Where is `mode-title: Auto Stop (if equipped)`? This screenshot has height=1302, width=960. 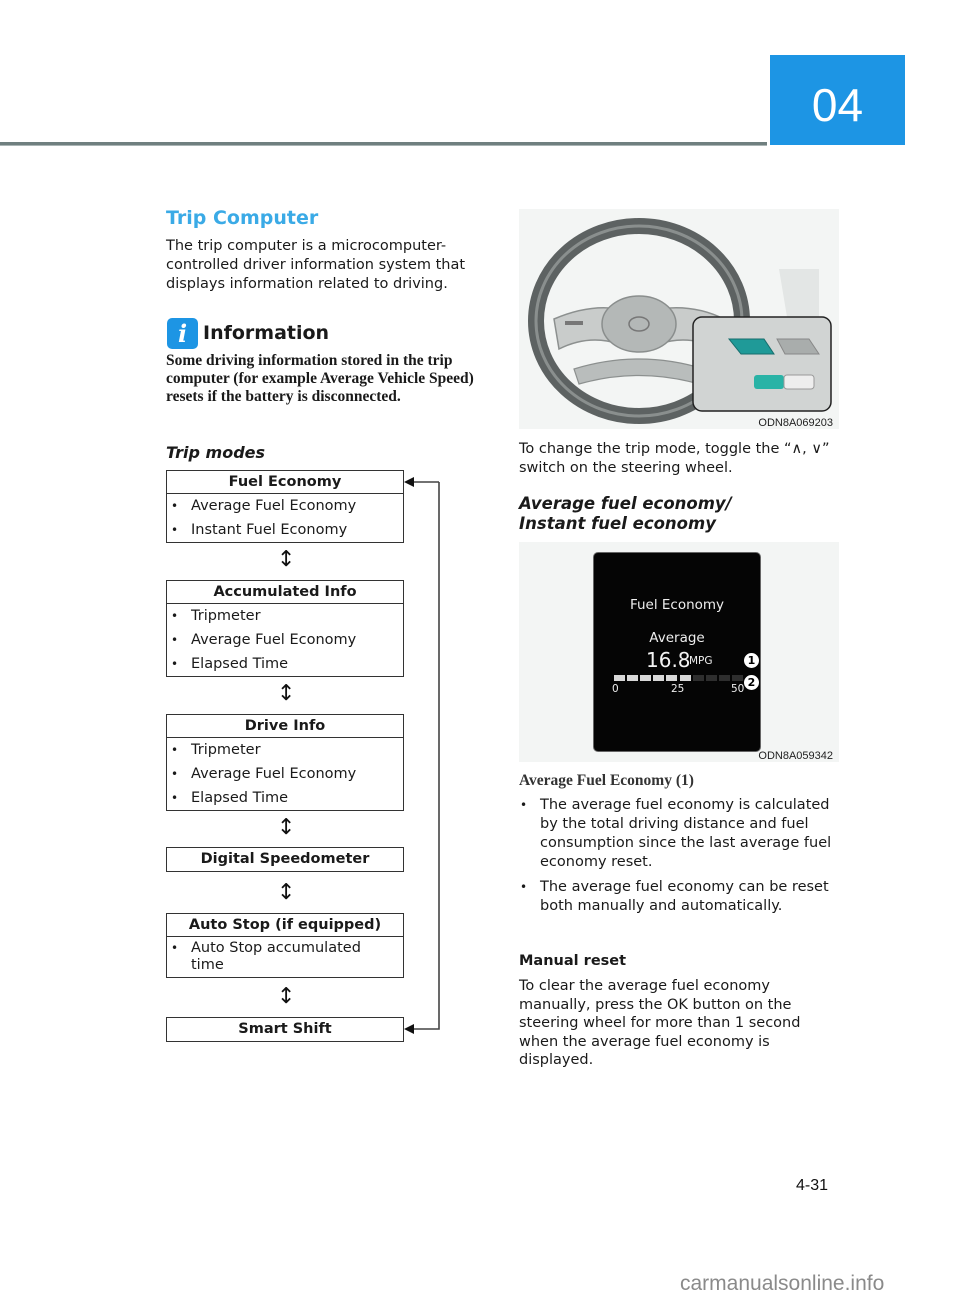 mode-title: Auto Stop (if equipped) is located at coordinates (285, 925).